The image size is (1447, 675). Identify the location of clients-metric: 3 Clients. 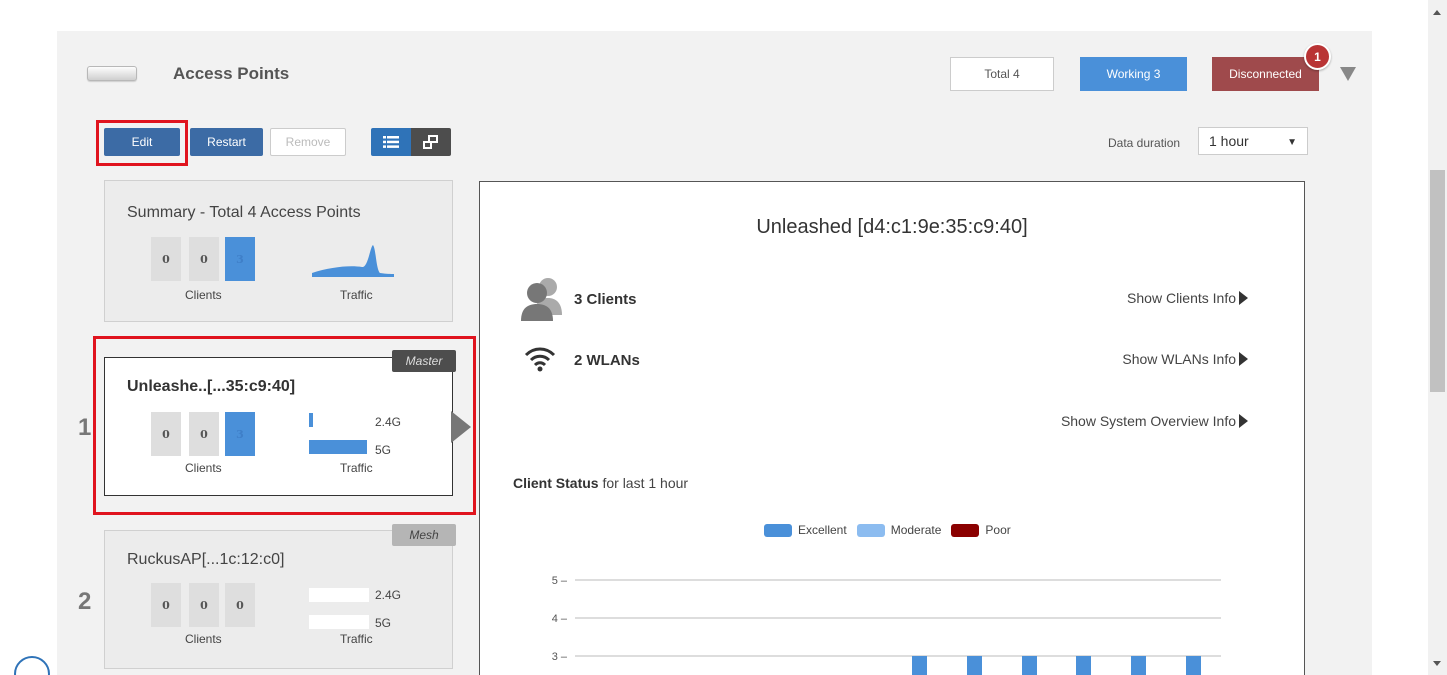
(605, 299).